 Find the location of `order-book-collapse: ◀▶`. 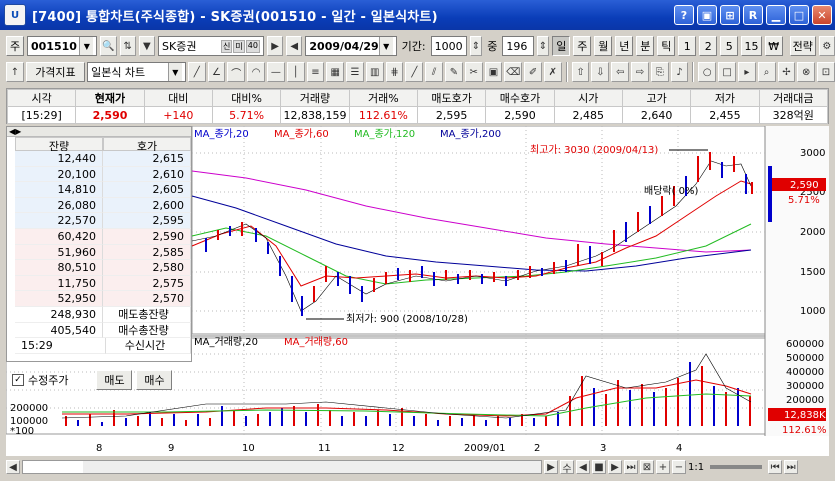

order-book-collapse: ◀▶ is located at coordinates (99, 132).